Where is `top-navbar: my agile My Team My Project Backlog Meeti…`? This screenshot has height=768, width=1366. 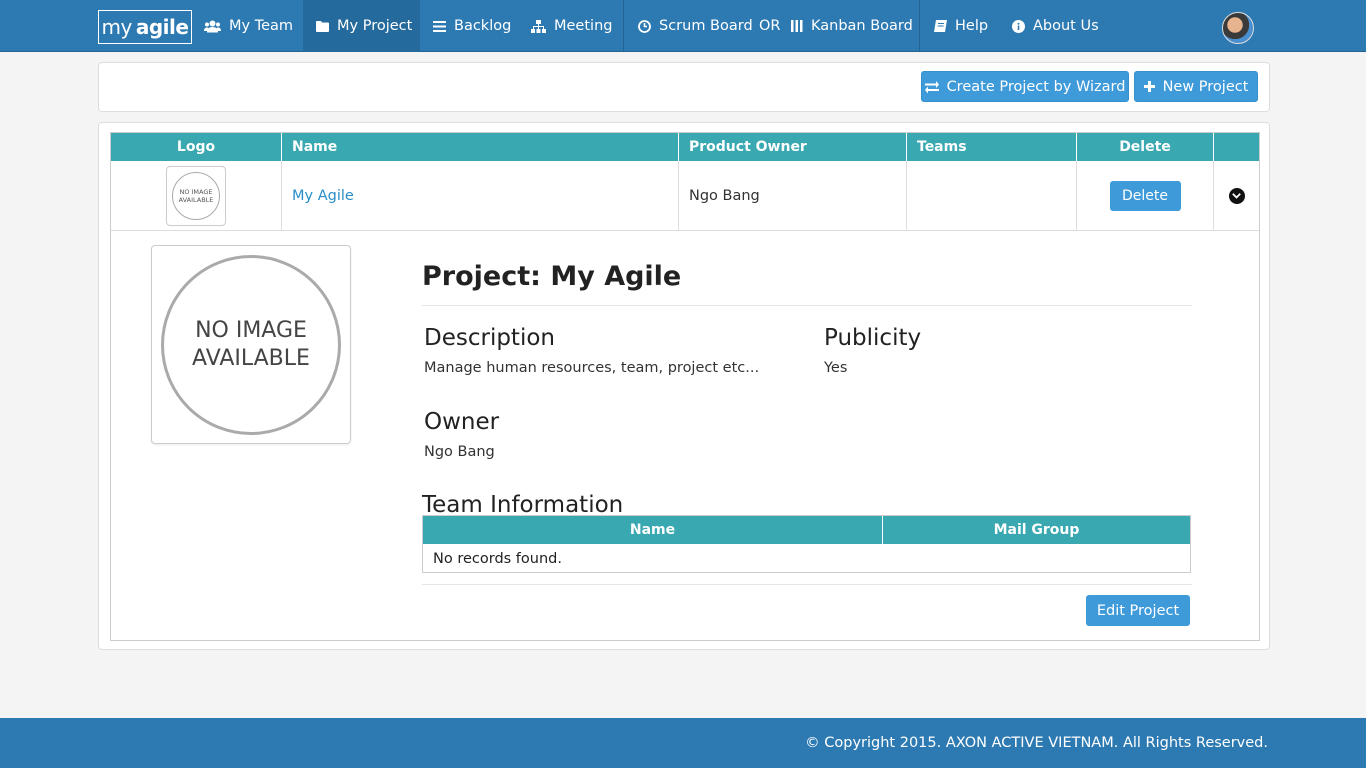
top-navbar: my agile My Team My Project Backlog Meeti… is located at coordinates (683, 26).